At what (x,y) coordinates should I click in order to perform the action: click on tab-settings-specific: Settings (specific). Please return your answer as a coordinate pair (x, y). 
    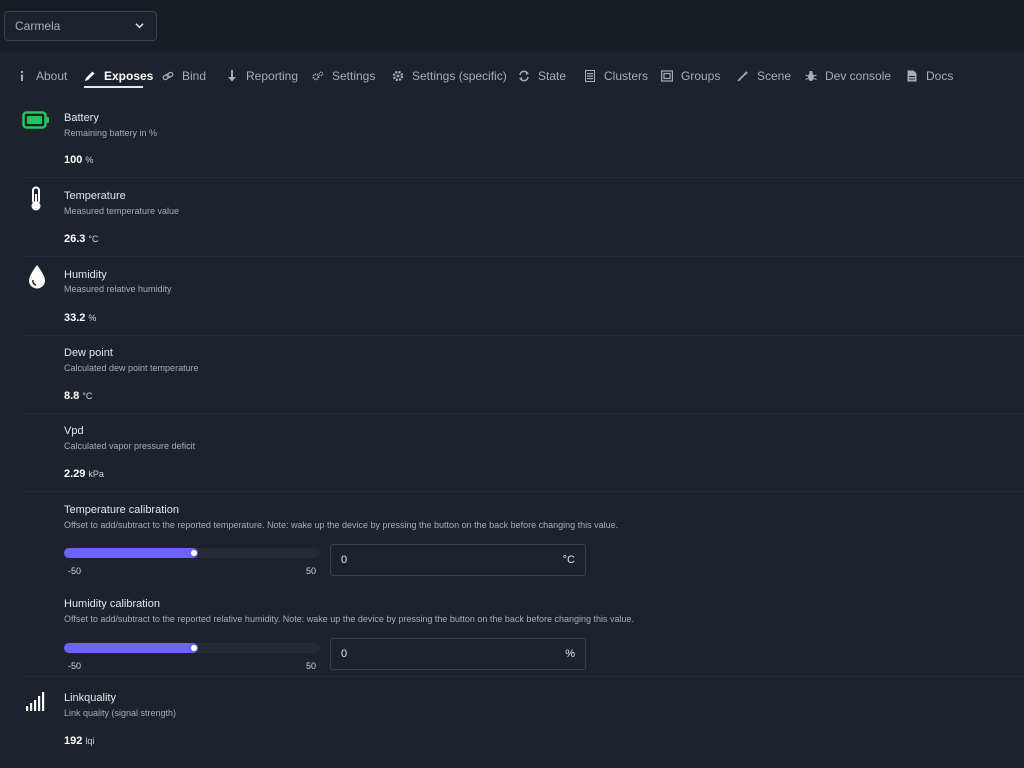
    Looking at the image, I should click on (449, 76).